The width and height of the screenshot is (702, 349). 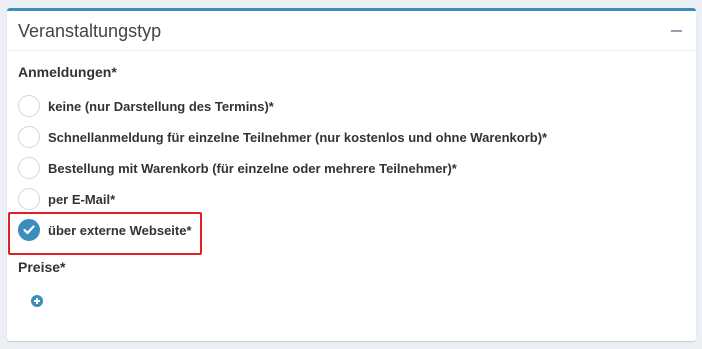 I want to click on panel-header: Veranstaltungstyp, so click(x=351, y=31).